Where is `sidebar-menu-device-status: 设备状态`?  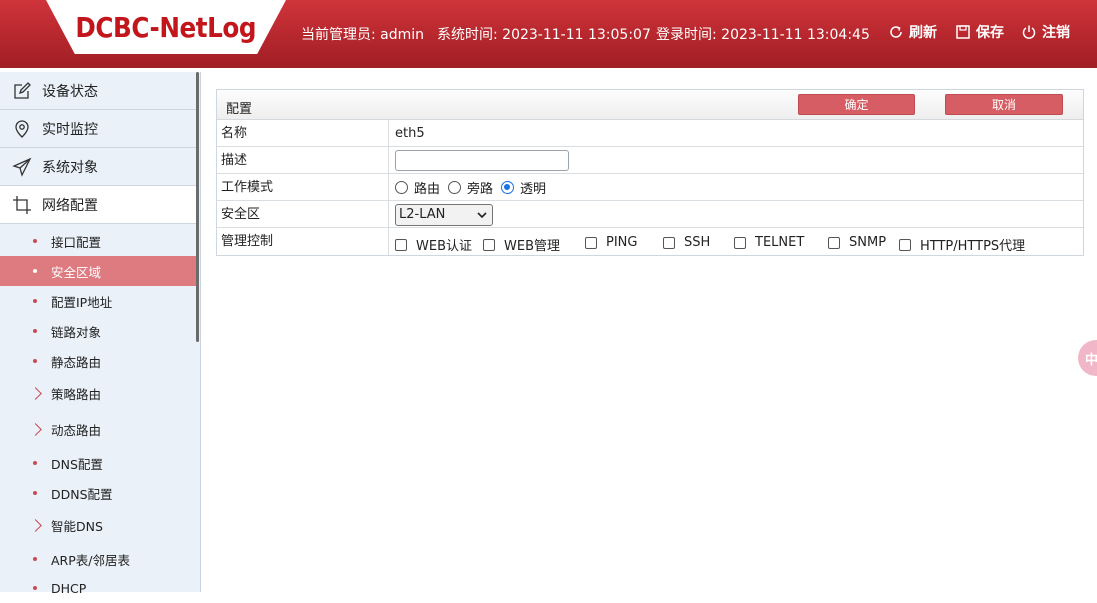 sidebar-menu-device-status: 设备状态 is located at coordinates (99, 91).